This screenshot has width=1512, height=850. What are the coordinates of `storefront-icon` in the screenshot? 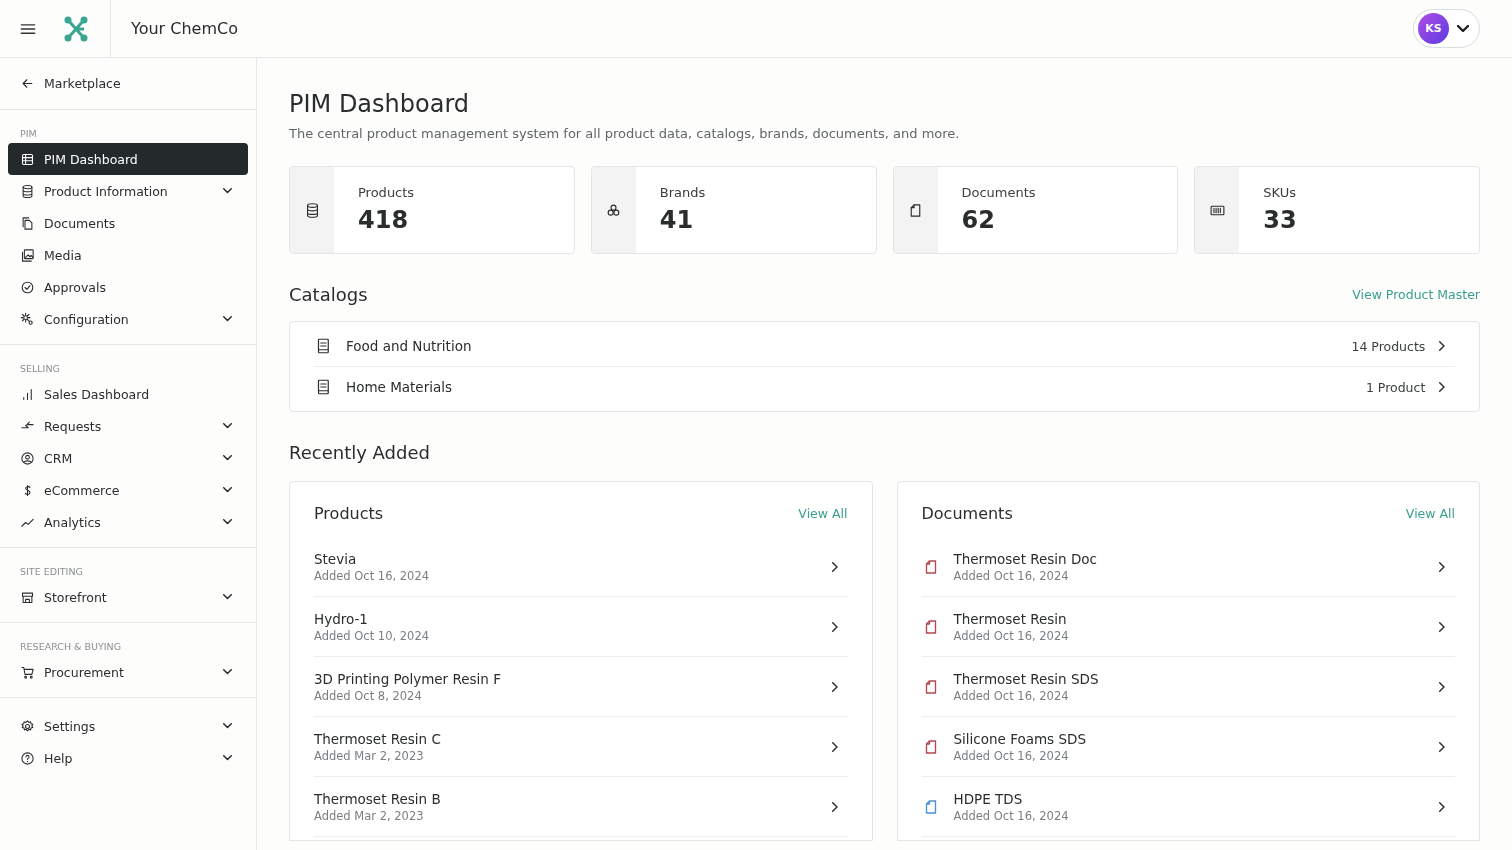 It's located at (27, 597).